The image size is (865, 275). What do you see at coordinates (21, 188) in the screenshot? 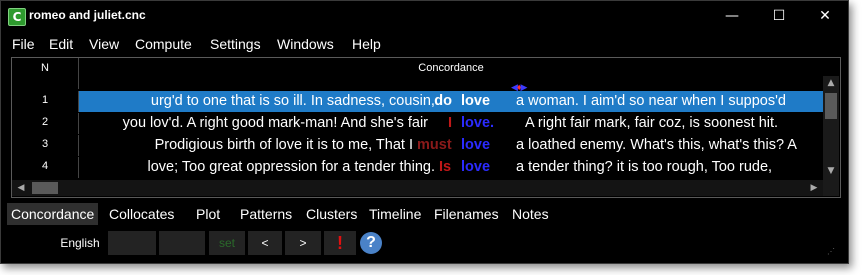
I see `scroll-left-icon: ◀` at bounding box center [21, 188].